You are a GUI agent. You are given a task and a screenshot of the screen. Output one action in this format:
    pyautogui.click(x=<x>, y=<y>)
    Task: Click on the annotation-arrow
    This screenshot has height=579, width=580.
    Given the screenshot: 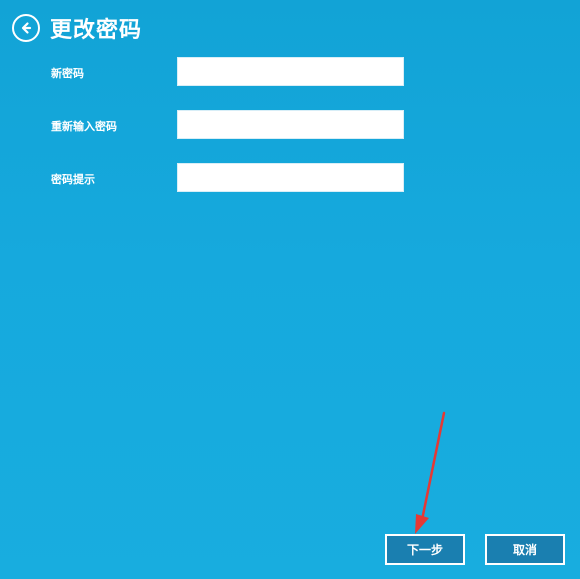 What is the action you would take?
    pyautogui.click(x=430, y=472)
    